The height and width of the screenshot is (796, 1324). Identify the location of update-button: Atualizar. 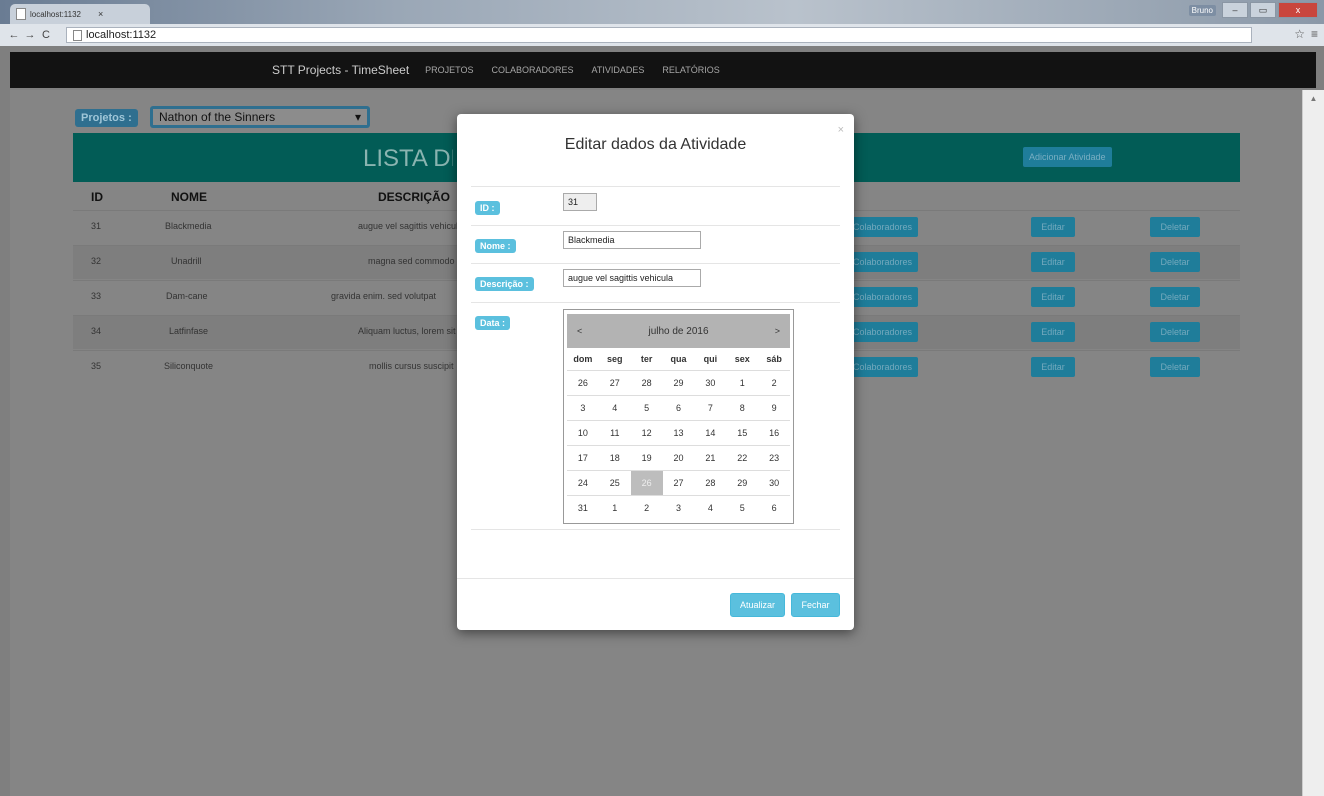
(757, 605).